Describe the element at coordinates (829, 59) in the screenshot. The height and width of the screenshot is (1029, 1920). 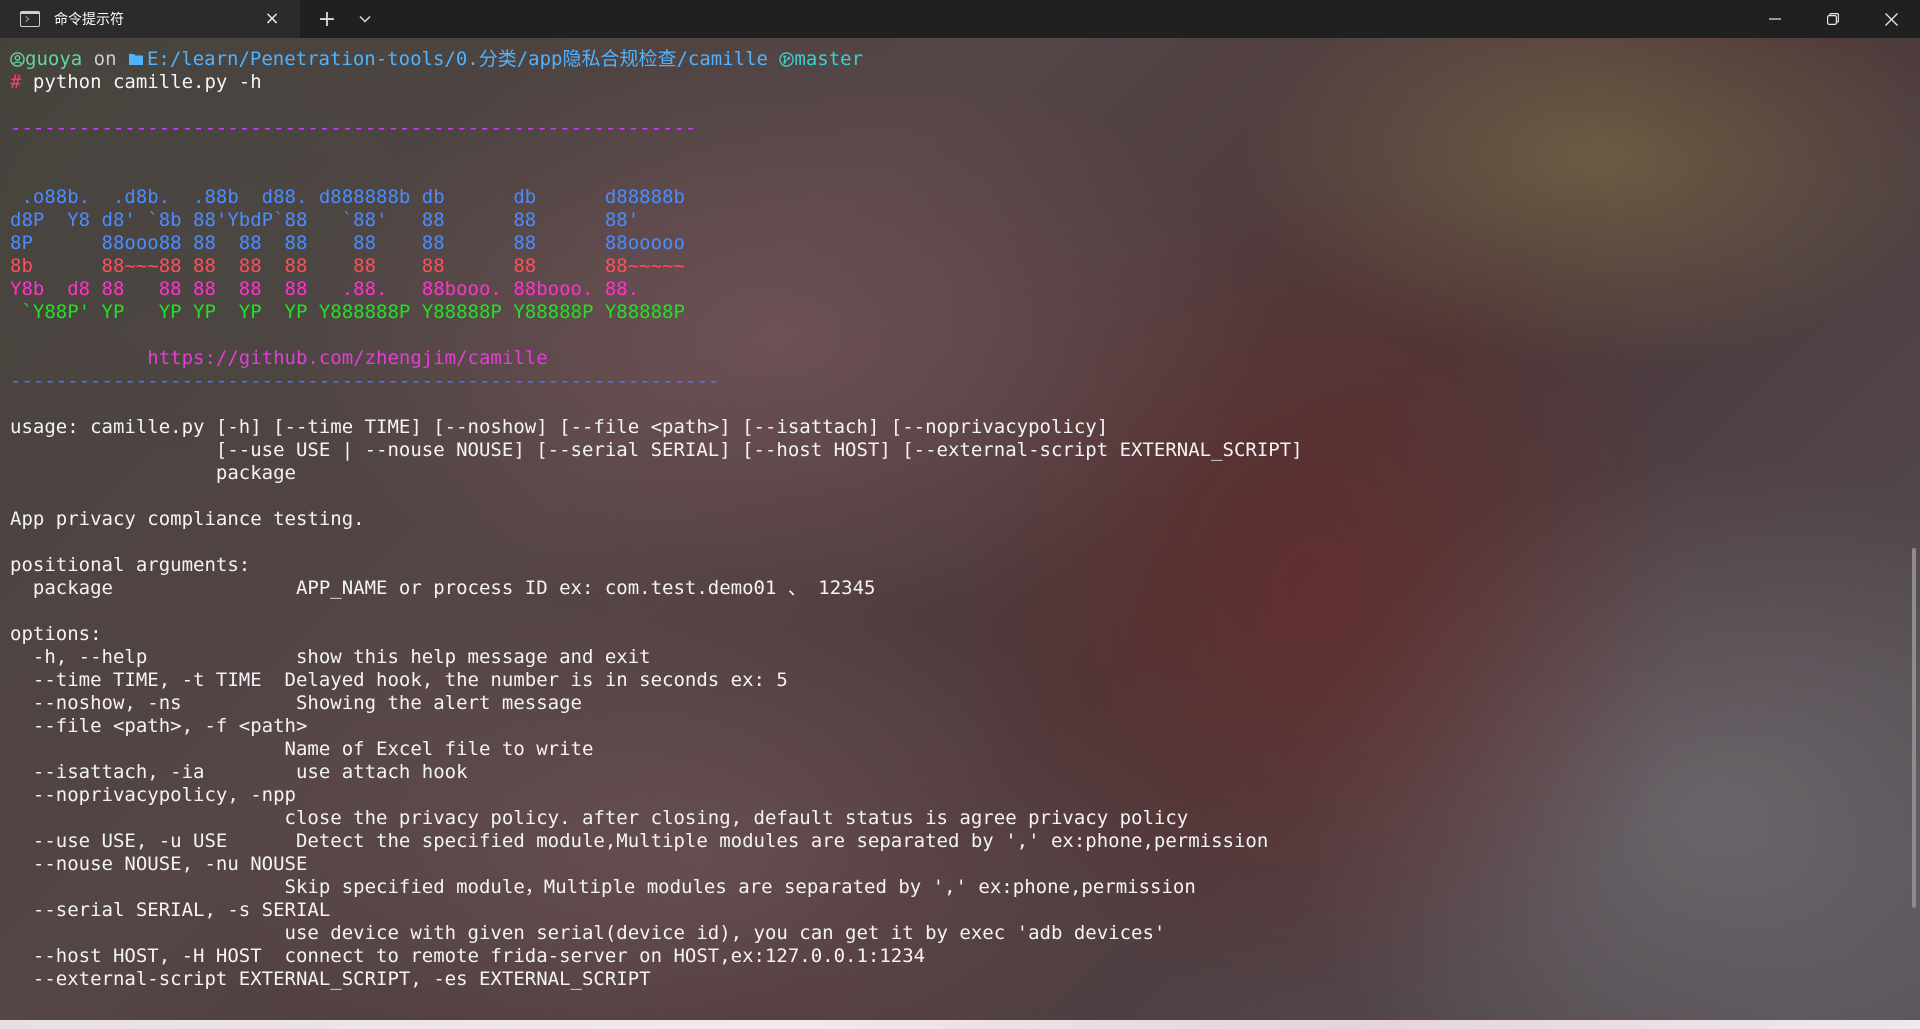
I see `prompt-branch: master` at that location.